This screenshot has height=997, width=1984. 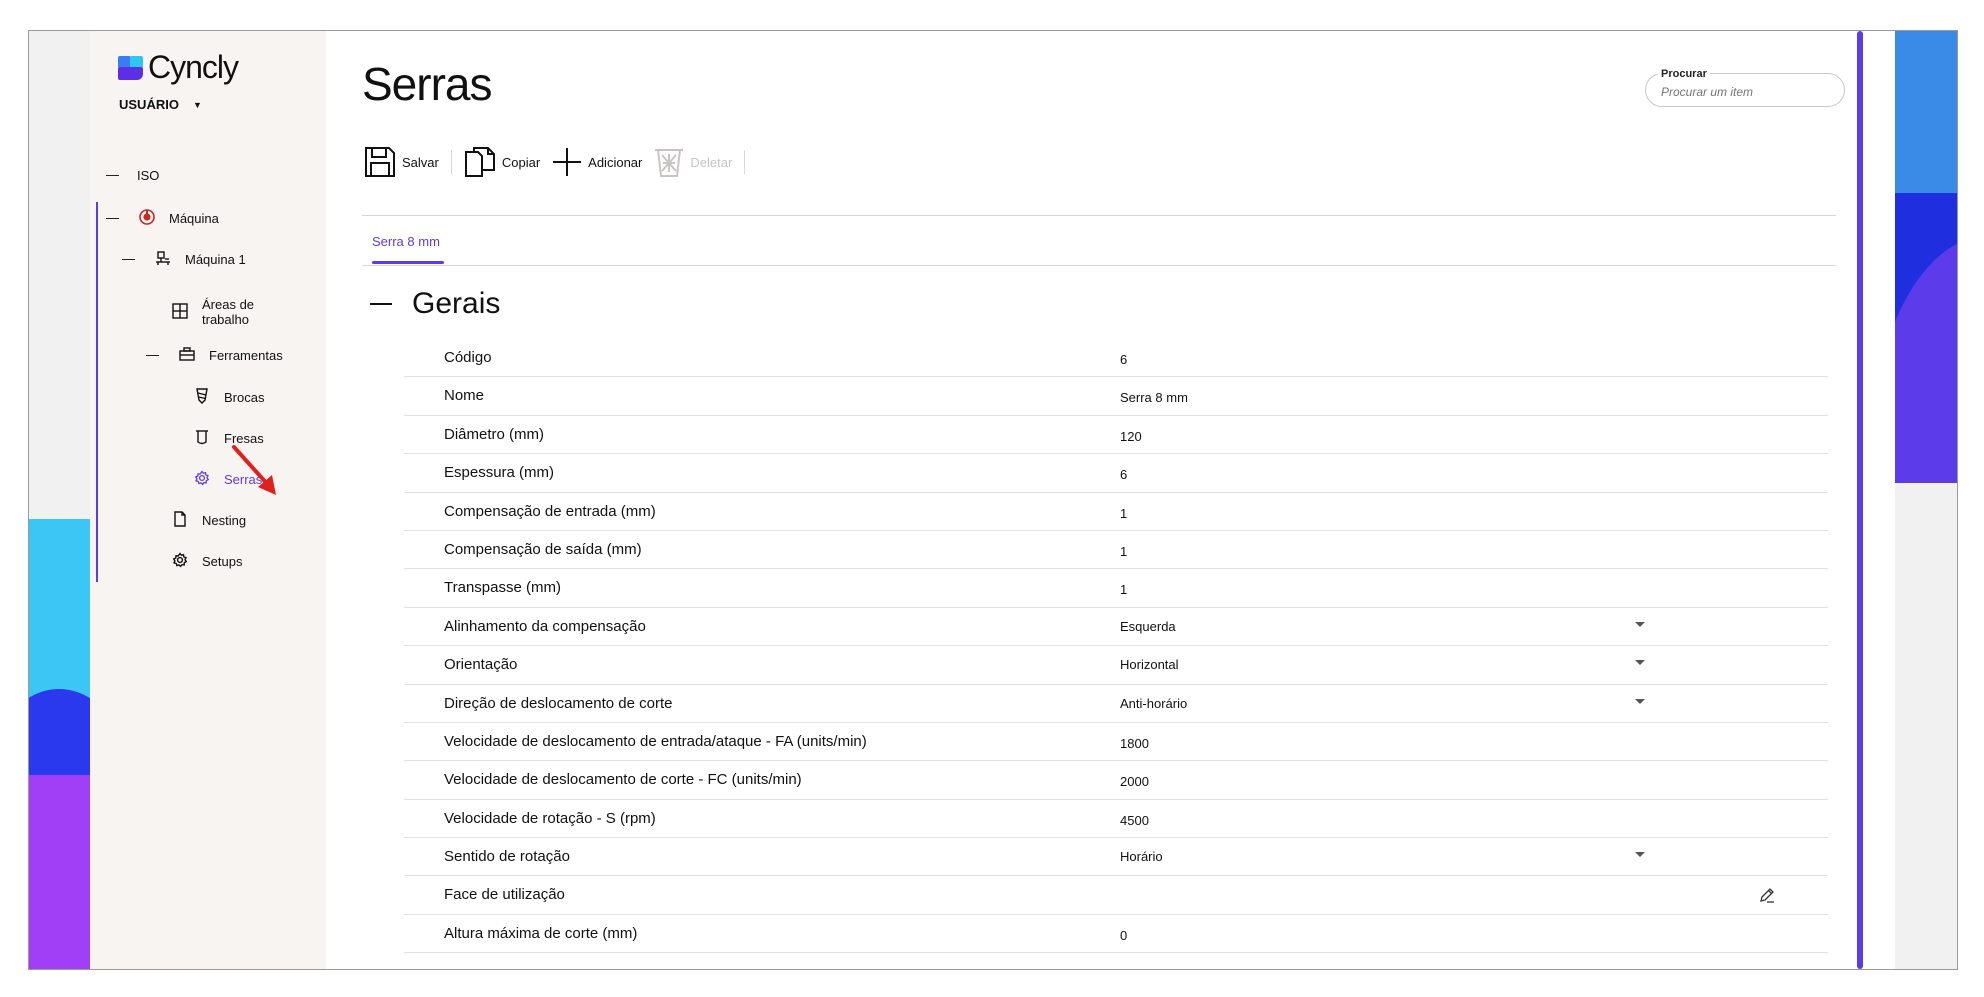 What do you see at coordinates (550, 511) in the screenshot?
I see `property-label: Compensação de entrada (mm)` at bounding box center [550, 511].